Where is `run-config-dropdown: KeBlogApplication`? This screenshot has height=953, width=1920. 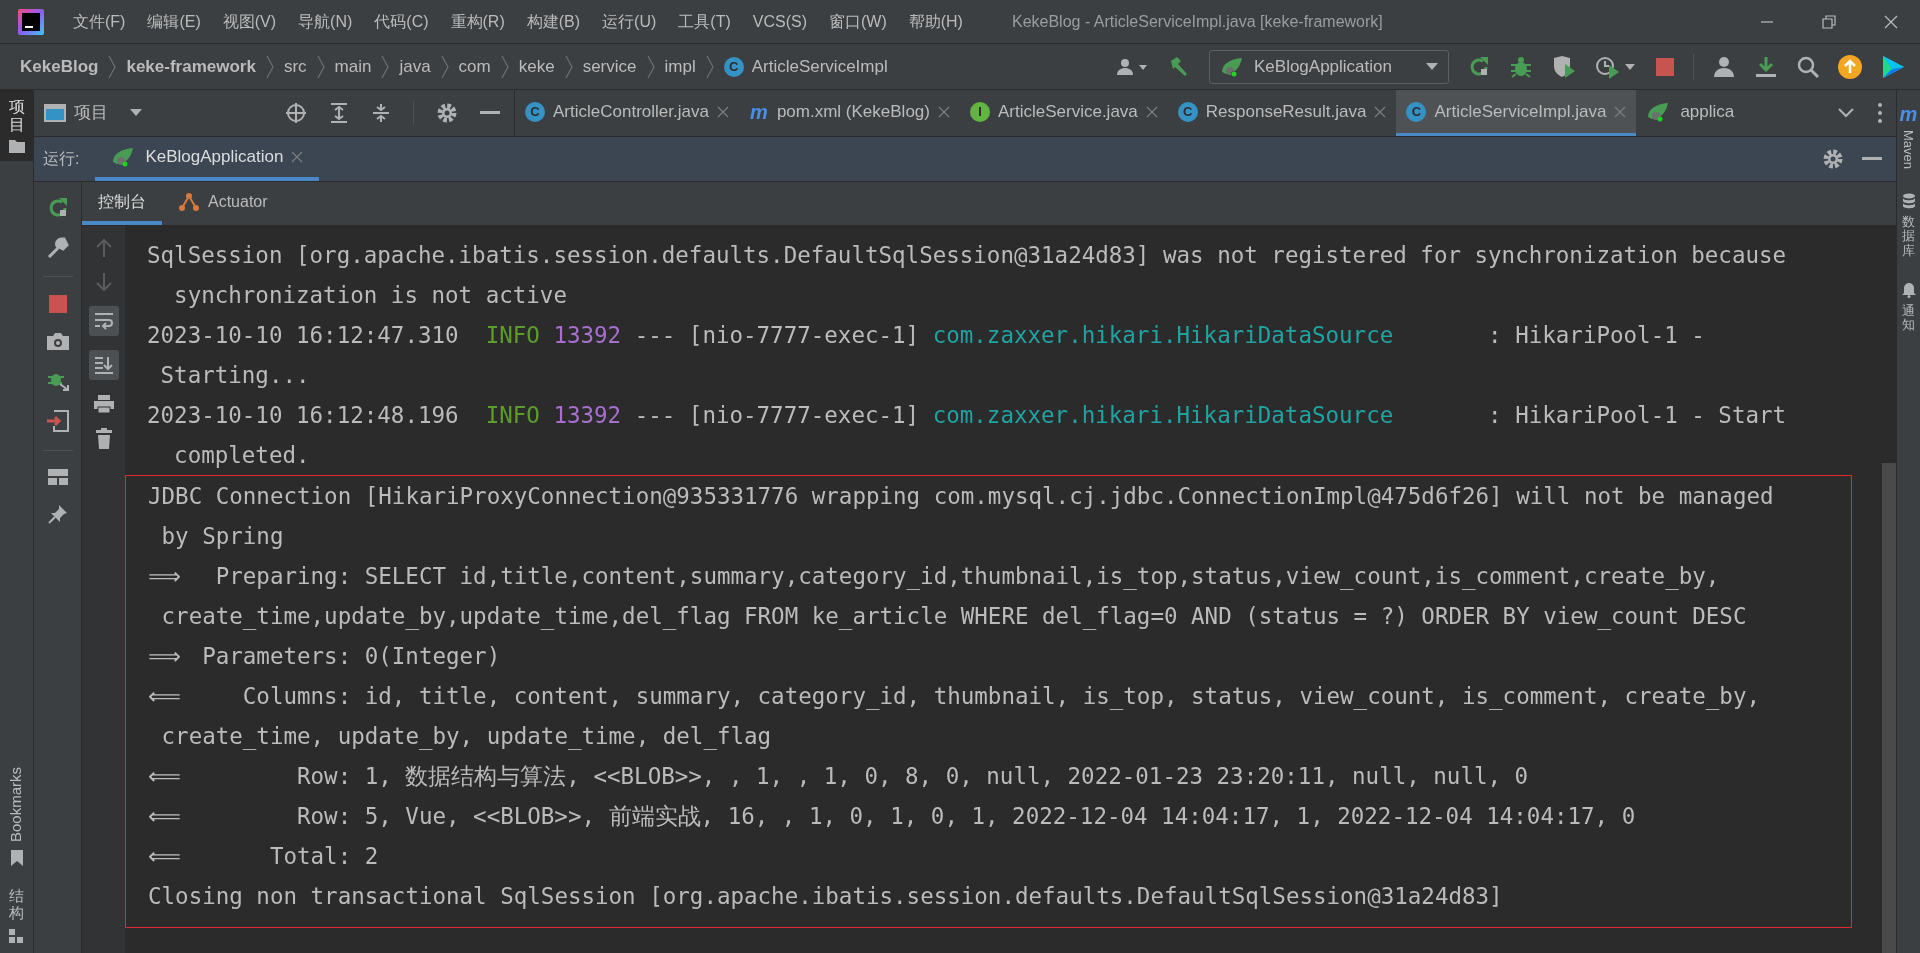
run-config-dropdown: KeBlogApplication is located at coordinates (1329, 66).